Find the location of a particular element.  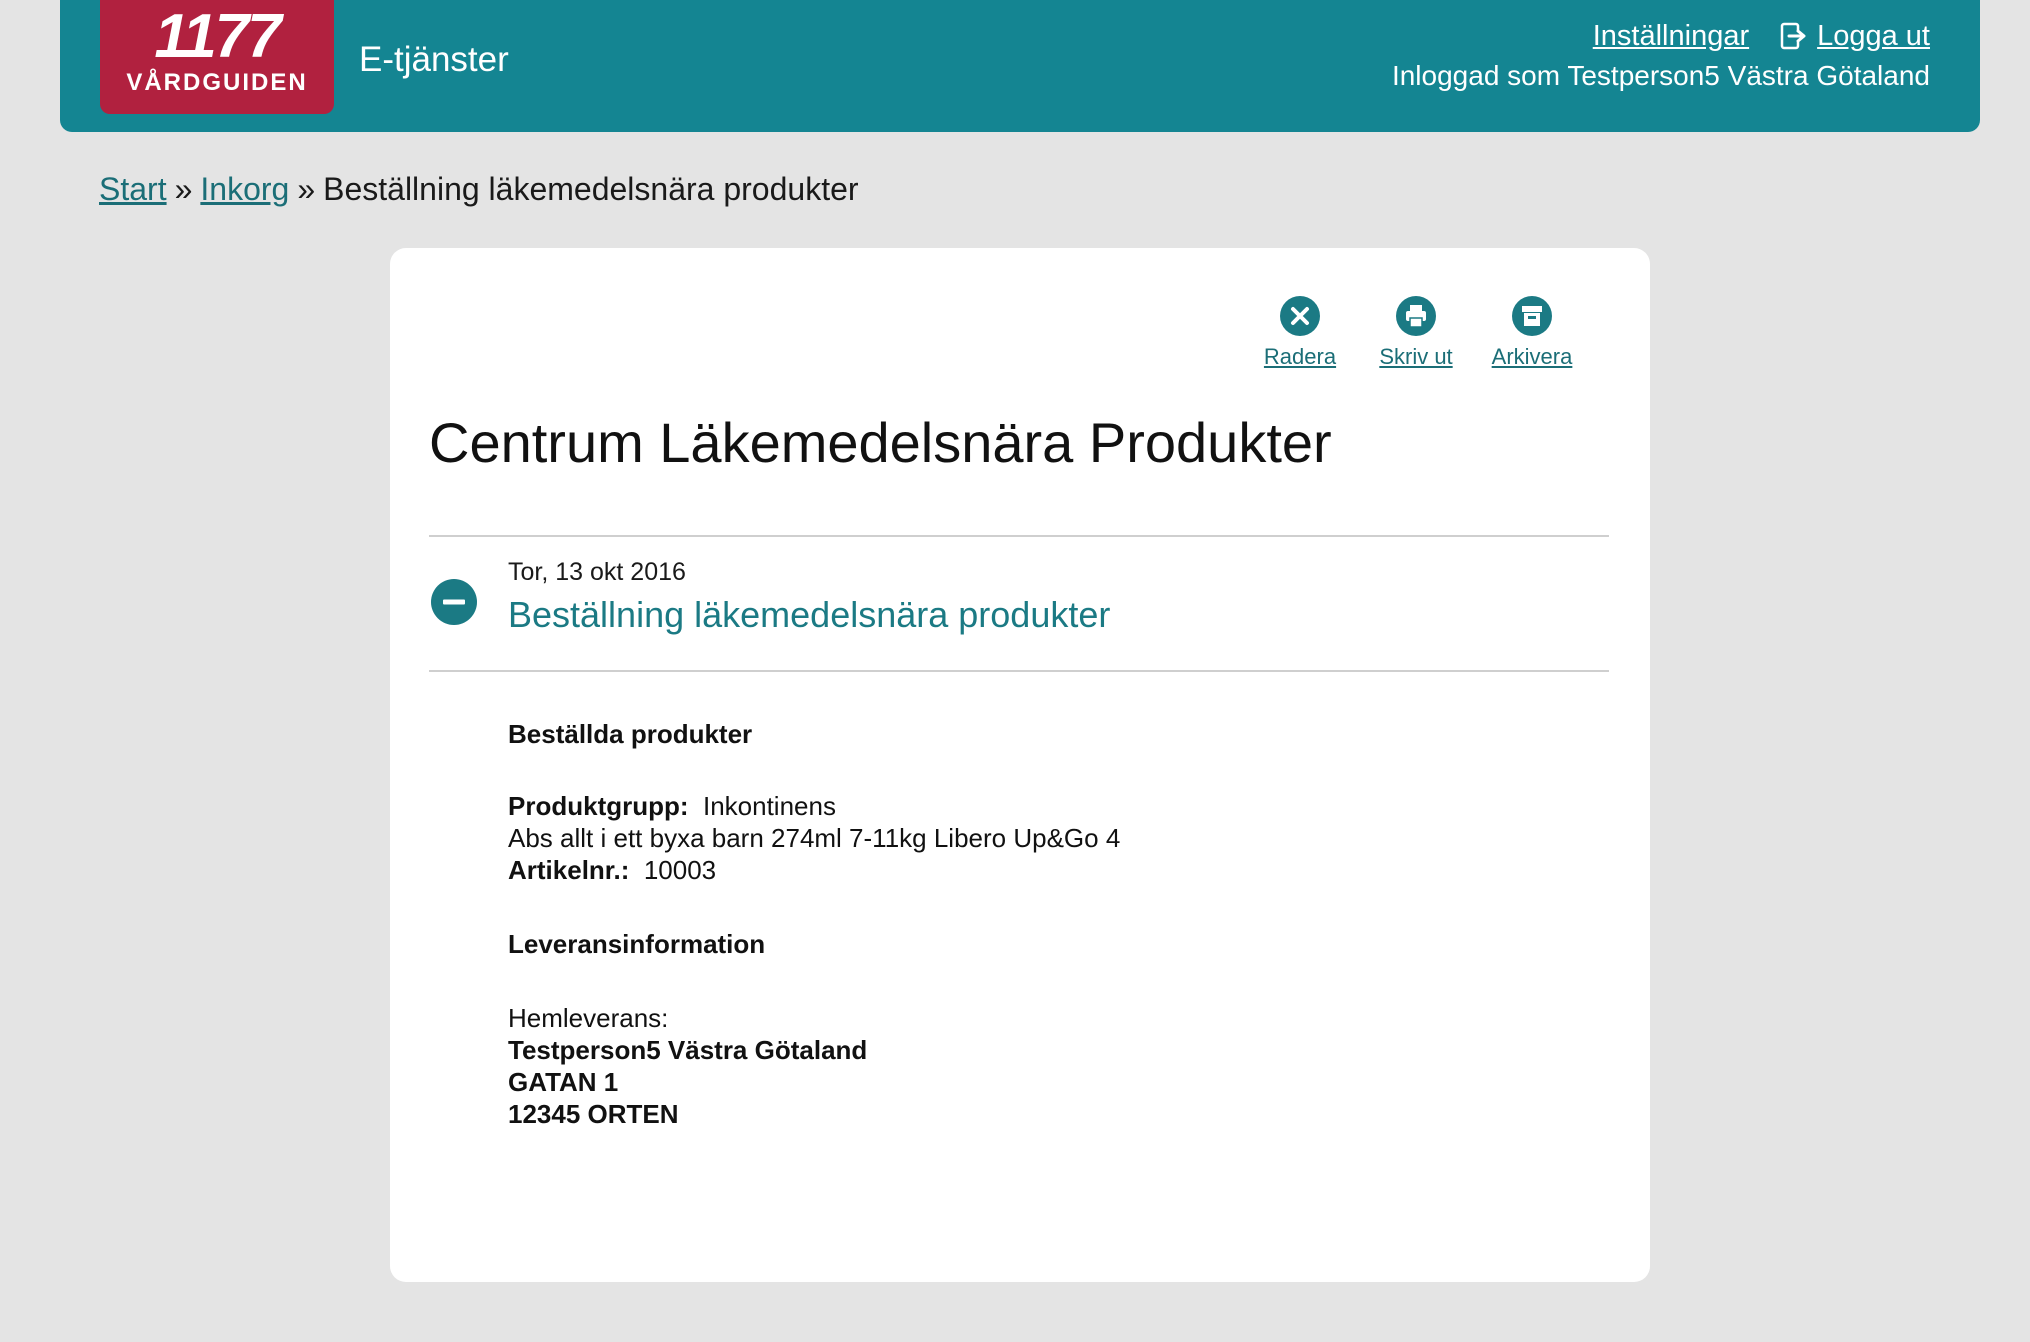

service-name: E-tjänster is located at coordinates (434, 59).